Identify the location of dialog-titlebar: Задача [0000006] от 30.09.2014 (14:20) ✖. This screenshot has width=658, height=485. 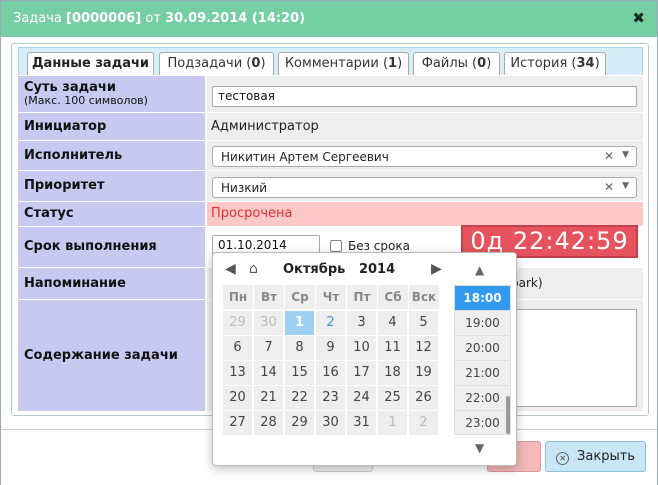
(329, 19).